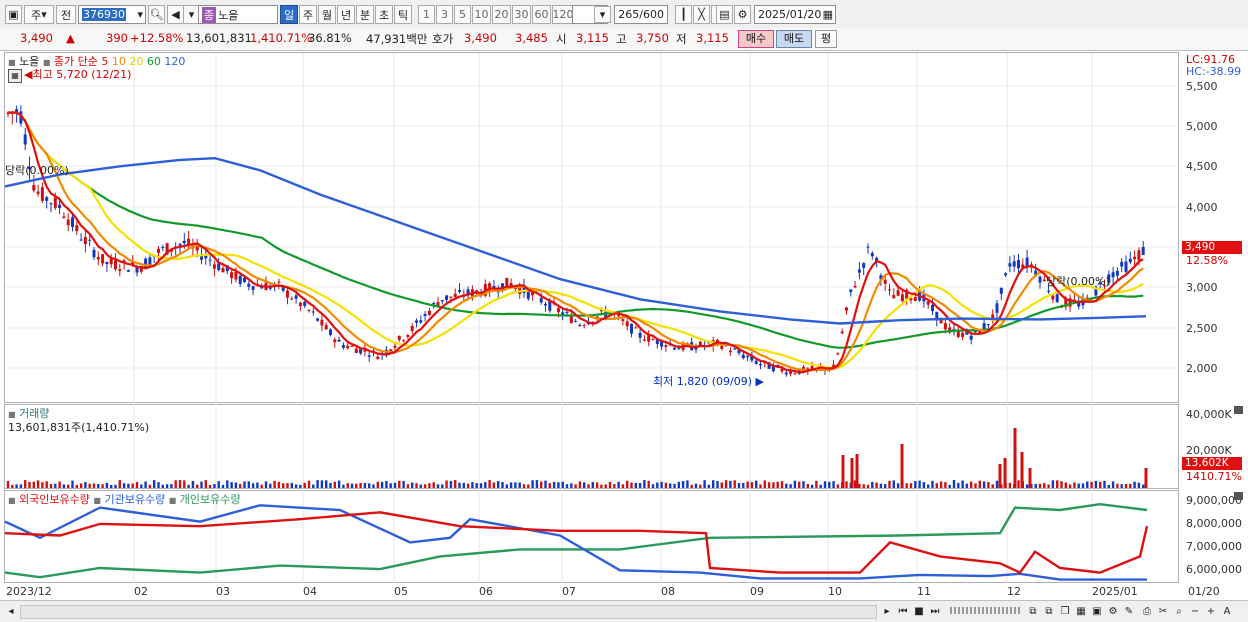  I want to click on forward-icon: ⏭, so click(935, 611).